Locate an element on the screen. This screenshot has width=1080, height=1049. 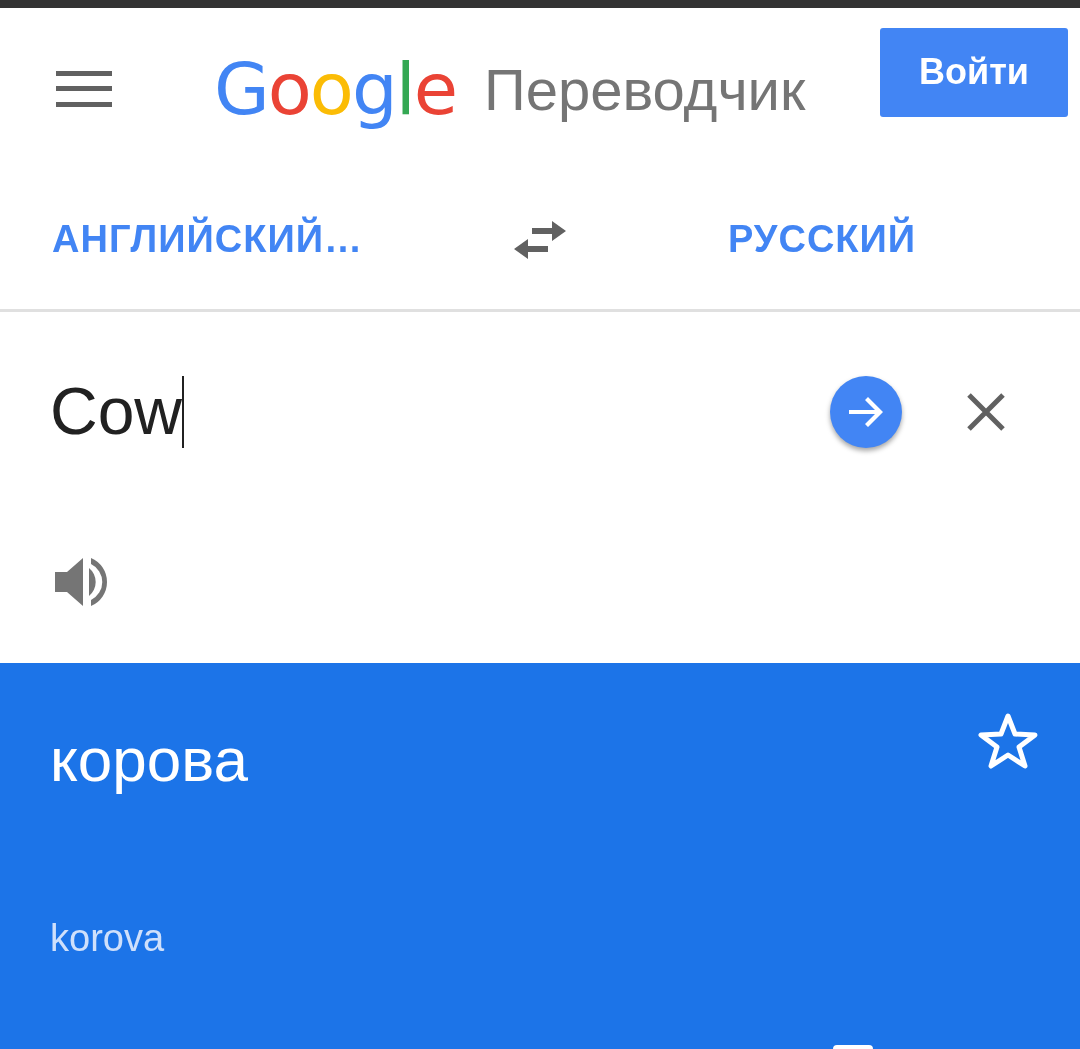
swap-icon is located at coordinates (540, 239).